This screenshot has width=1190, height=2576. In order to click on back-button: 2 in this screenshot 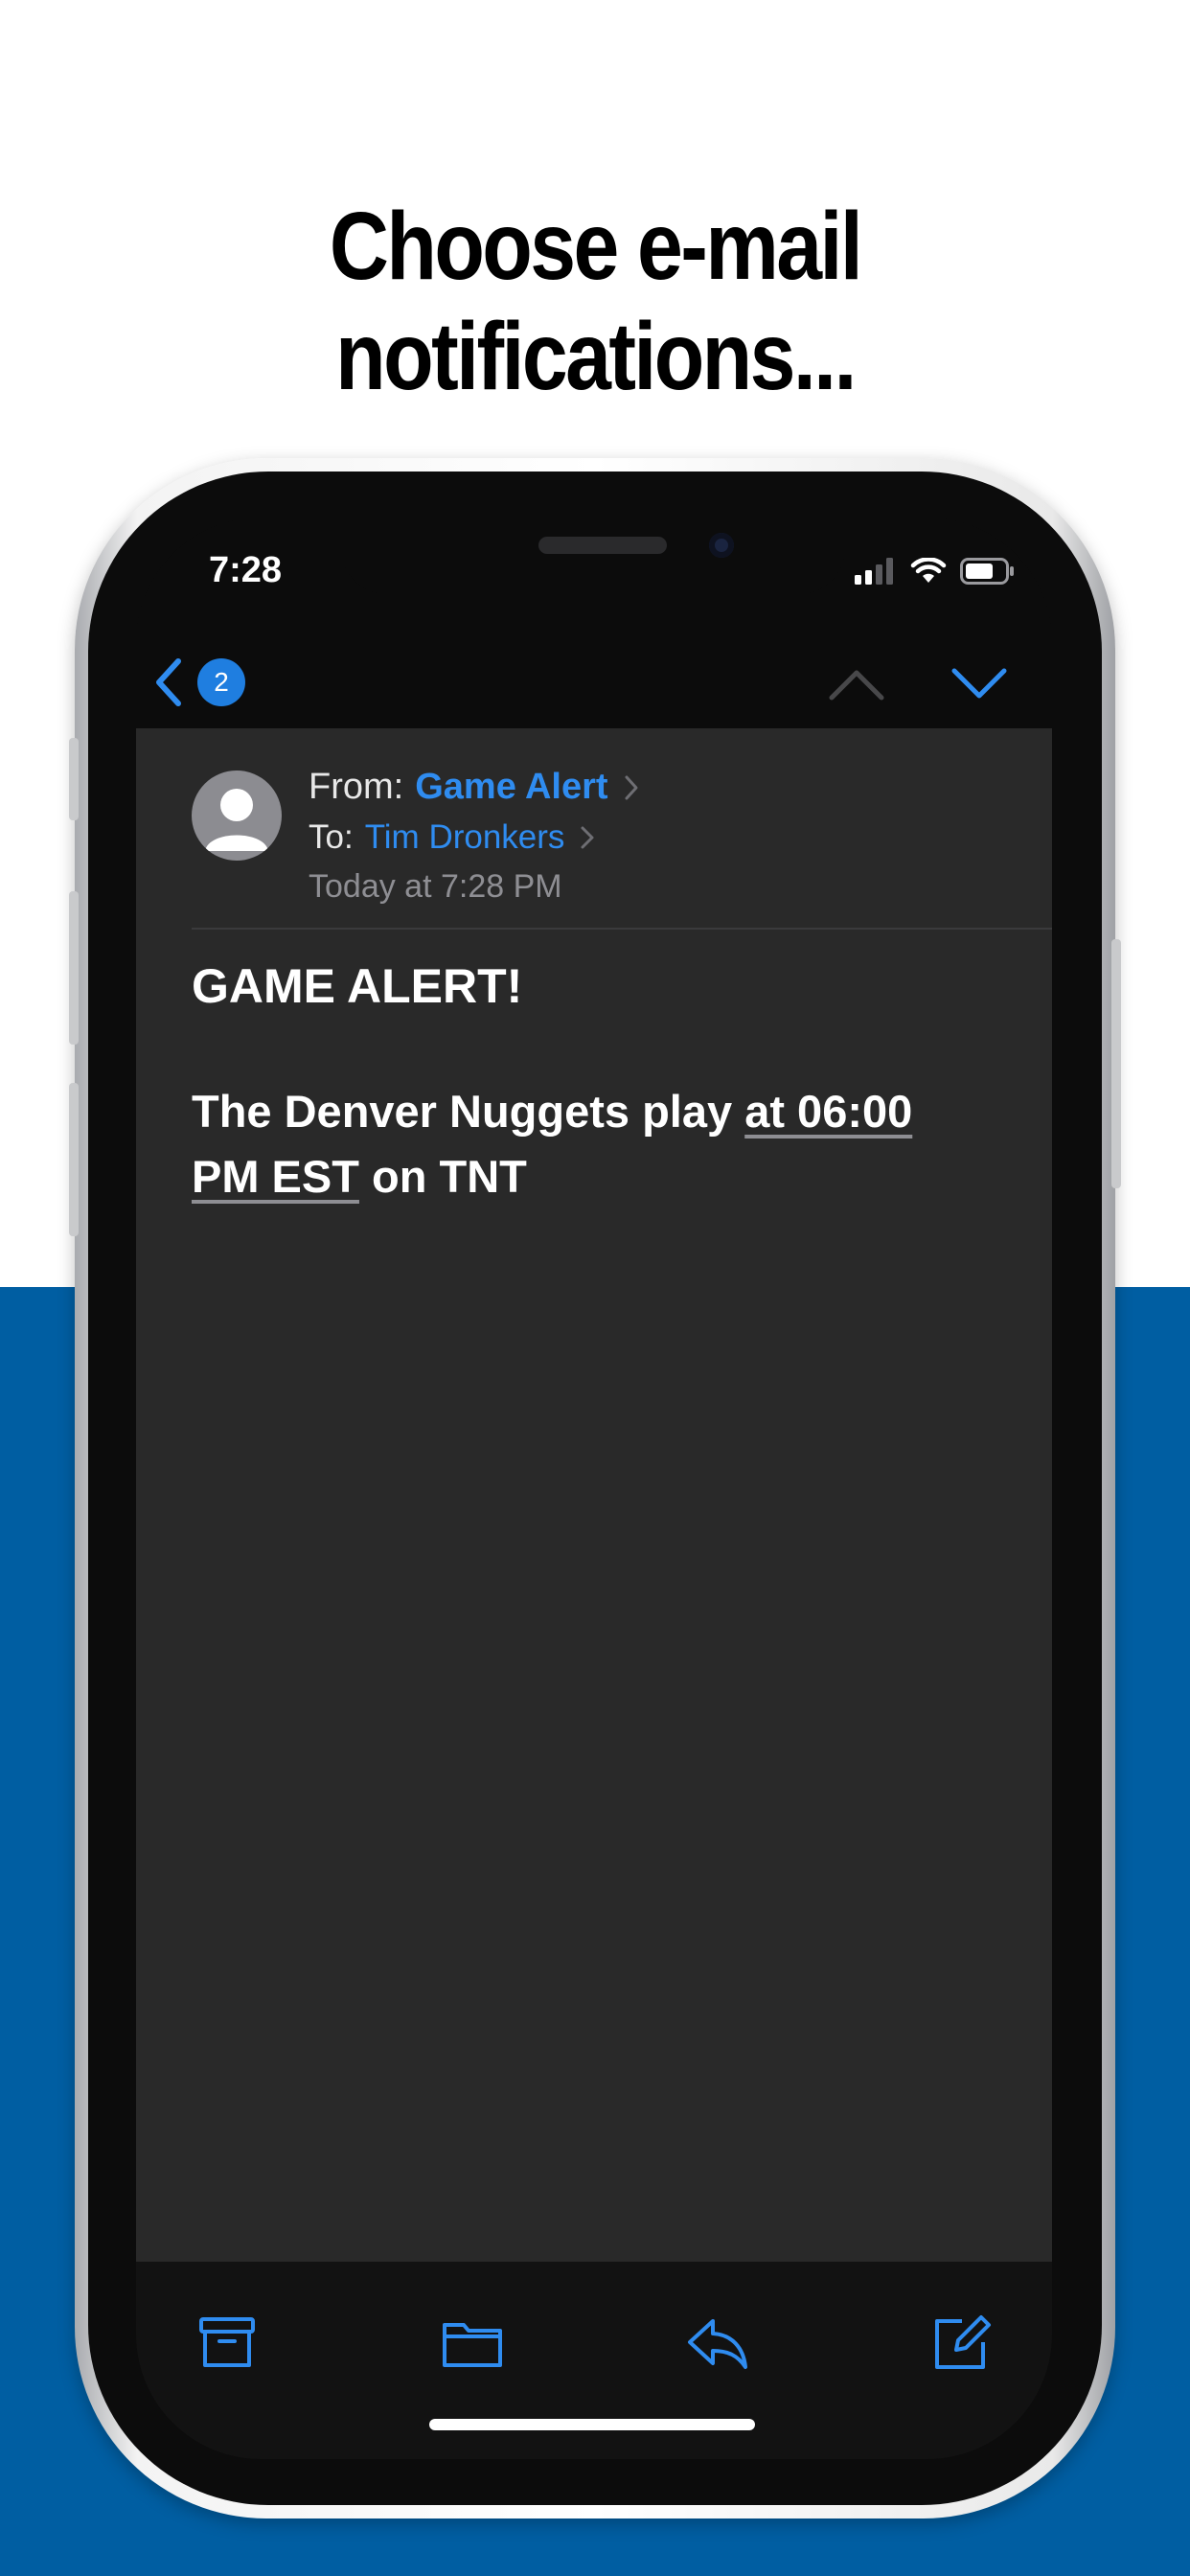, I will do `click(199, 682)`.